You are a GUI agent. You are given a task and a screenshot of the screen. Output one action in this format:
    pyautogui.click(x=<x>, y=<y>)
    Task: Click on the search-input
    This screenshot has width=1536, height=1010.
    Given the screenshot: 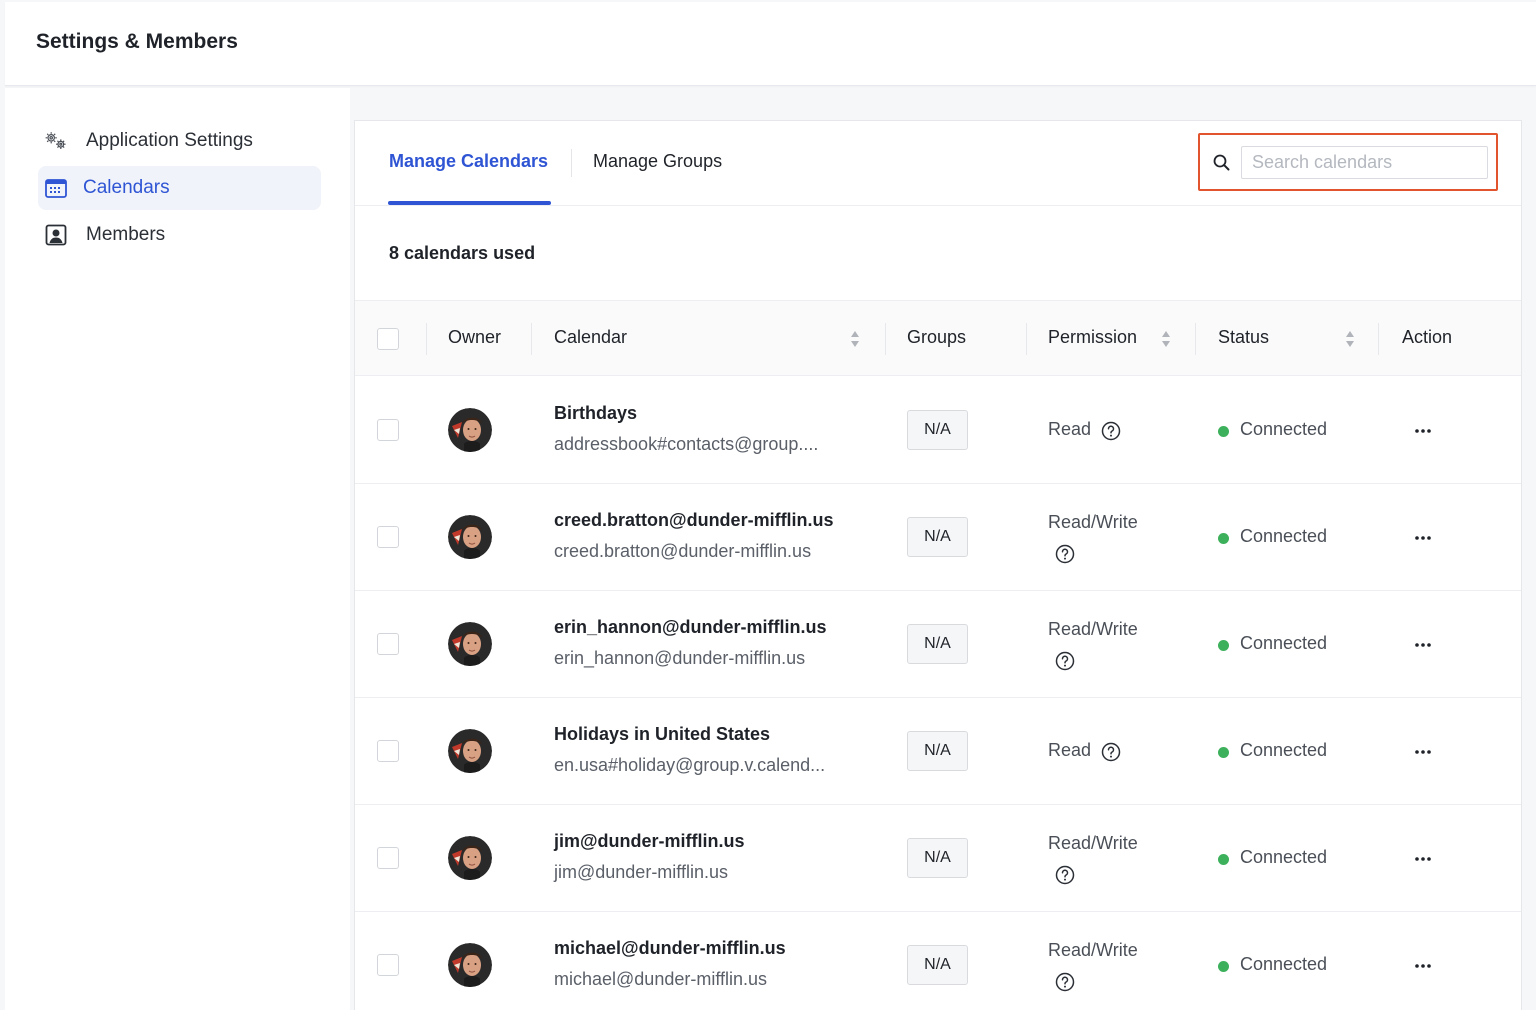 What is the action you would take?
    pyautogui.click(x=1364, y=162)
    